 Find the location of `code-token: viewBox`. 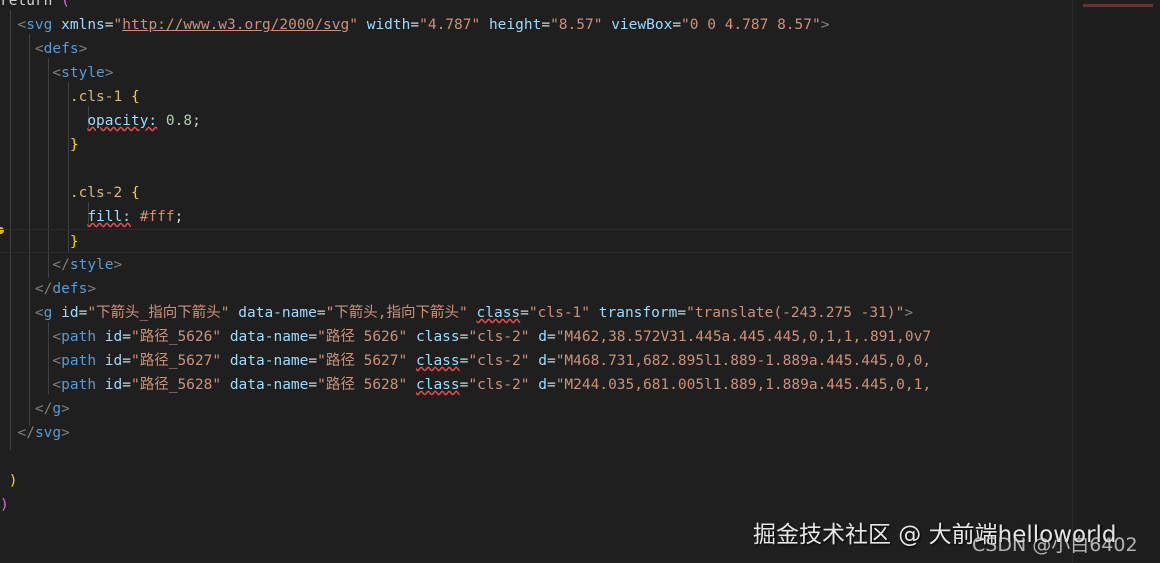

code-token: viewBox is located at coordinates (642, 25).